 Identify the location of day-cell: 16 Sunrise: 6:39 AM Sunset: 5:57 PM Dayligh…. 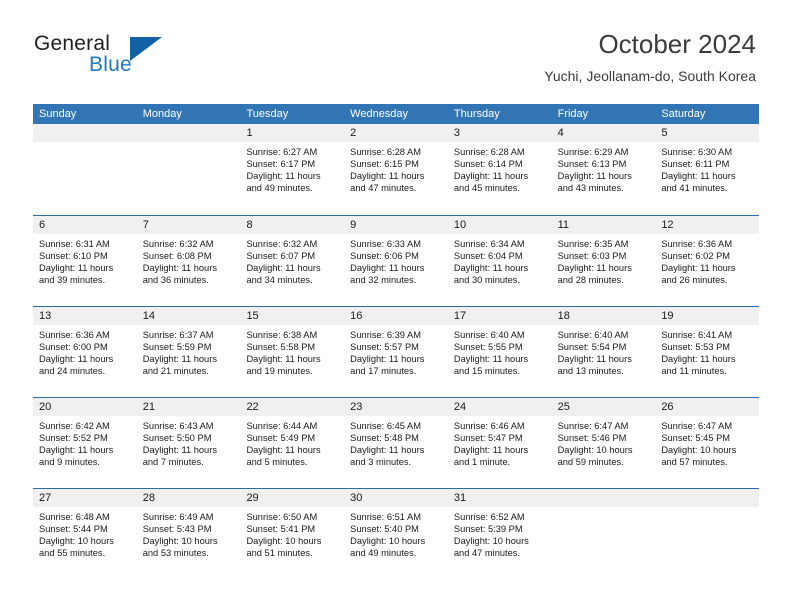
(396, 352).